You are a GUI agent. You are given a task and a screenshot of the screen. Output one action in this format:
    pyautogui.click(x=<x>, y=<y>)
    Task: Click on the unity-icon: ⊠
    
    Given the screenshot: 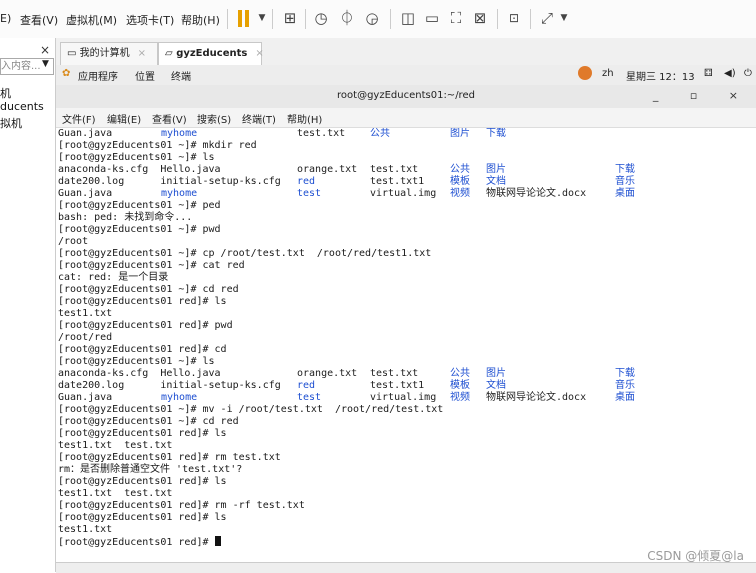 What is the action you would take?
    pyautogui.click(x=480, y=18)
    